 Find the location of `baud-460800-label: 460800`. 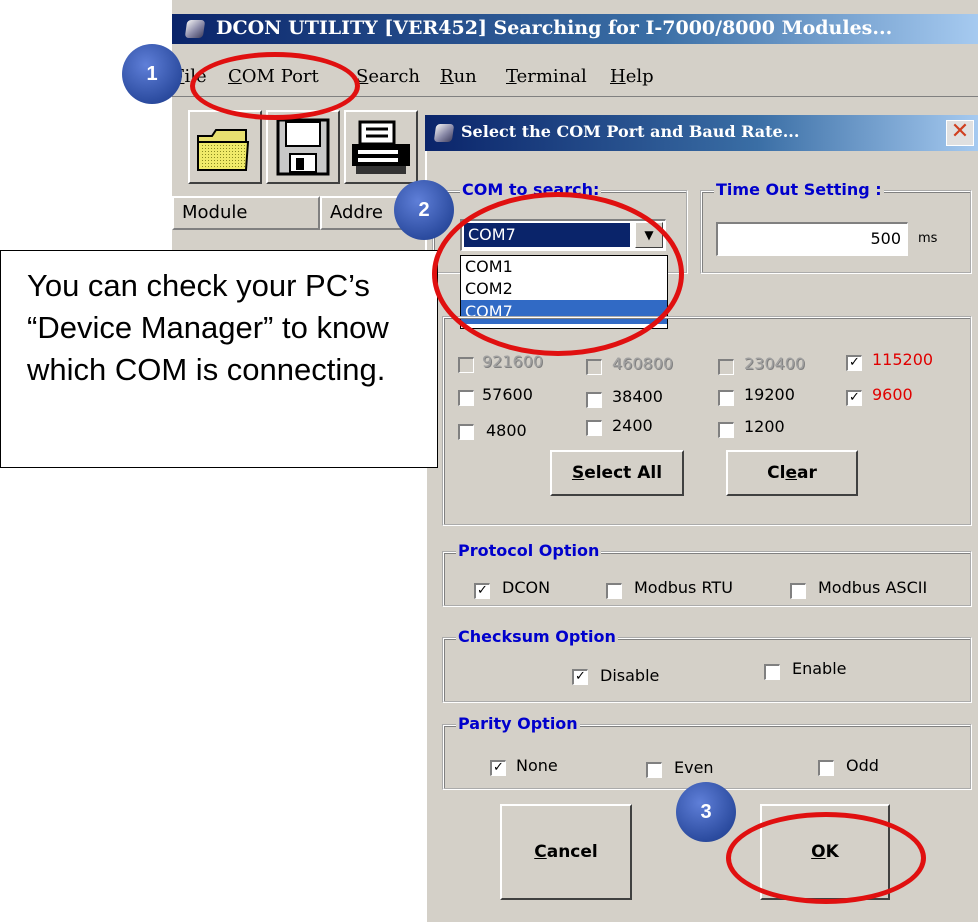

baud-460800-label: 460800 is located at coordinates (643, 363).